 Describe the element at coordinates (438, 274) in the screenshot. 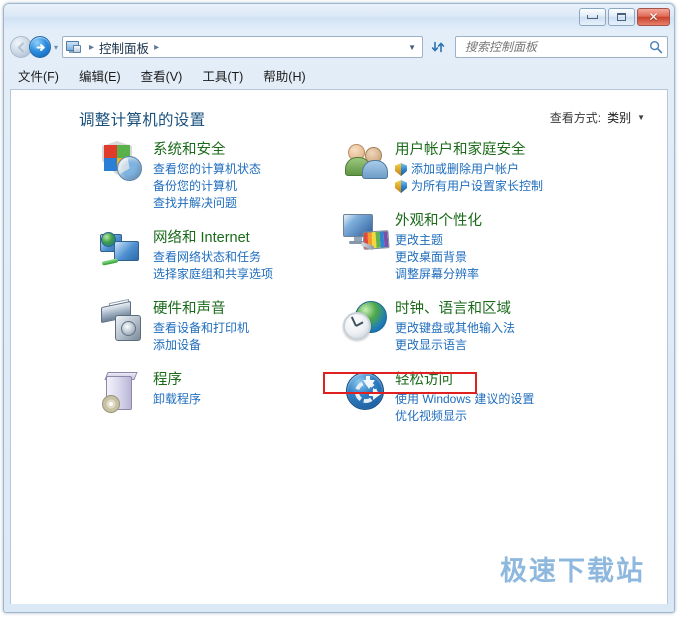

I see `category-link: 调整屏幕分辨率` at that location.